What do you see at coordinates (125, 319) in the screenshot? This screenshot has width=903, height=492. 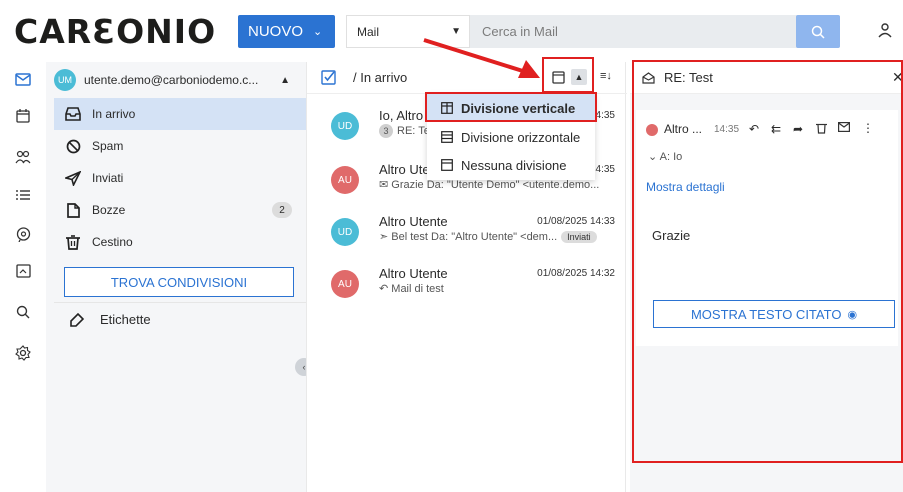 I see `tags-label: Etichette` at bounding box center [125, 319].